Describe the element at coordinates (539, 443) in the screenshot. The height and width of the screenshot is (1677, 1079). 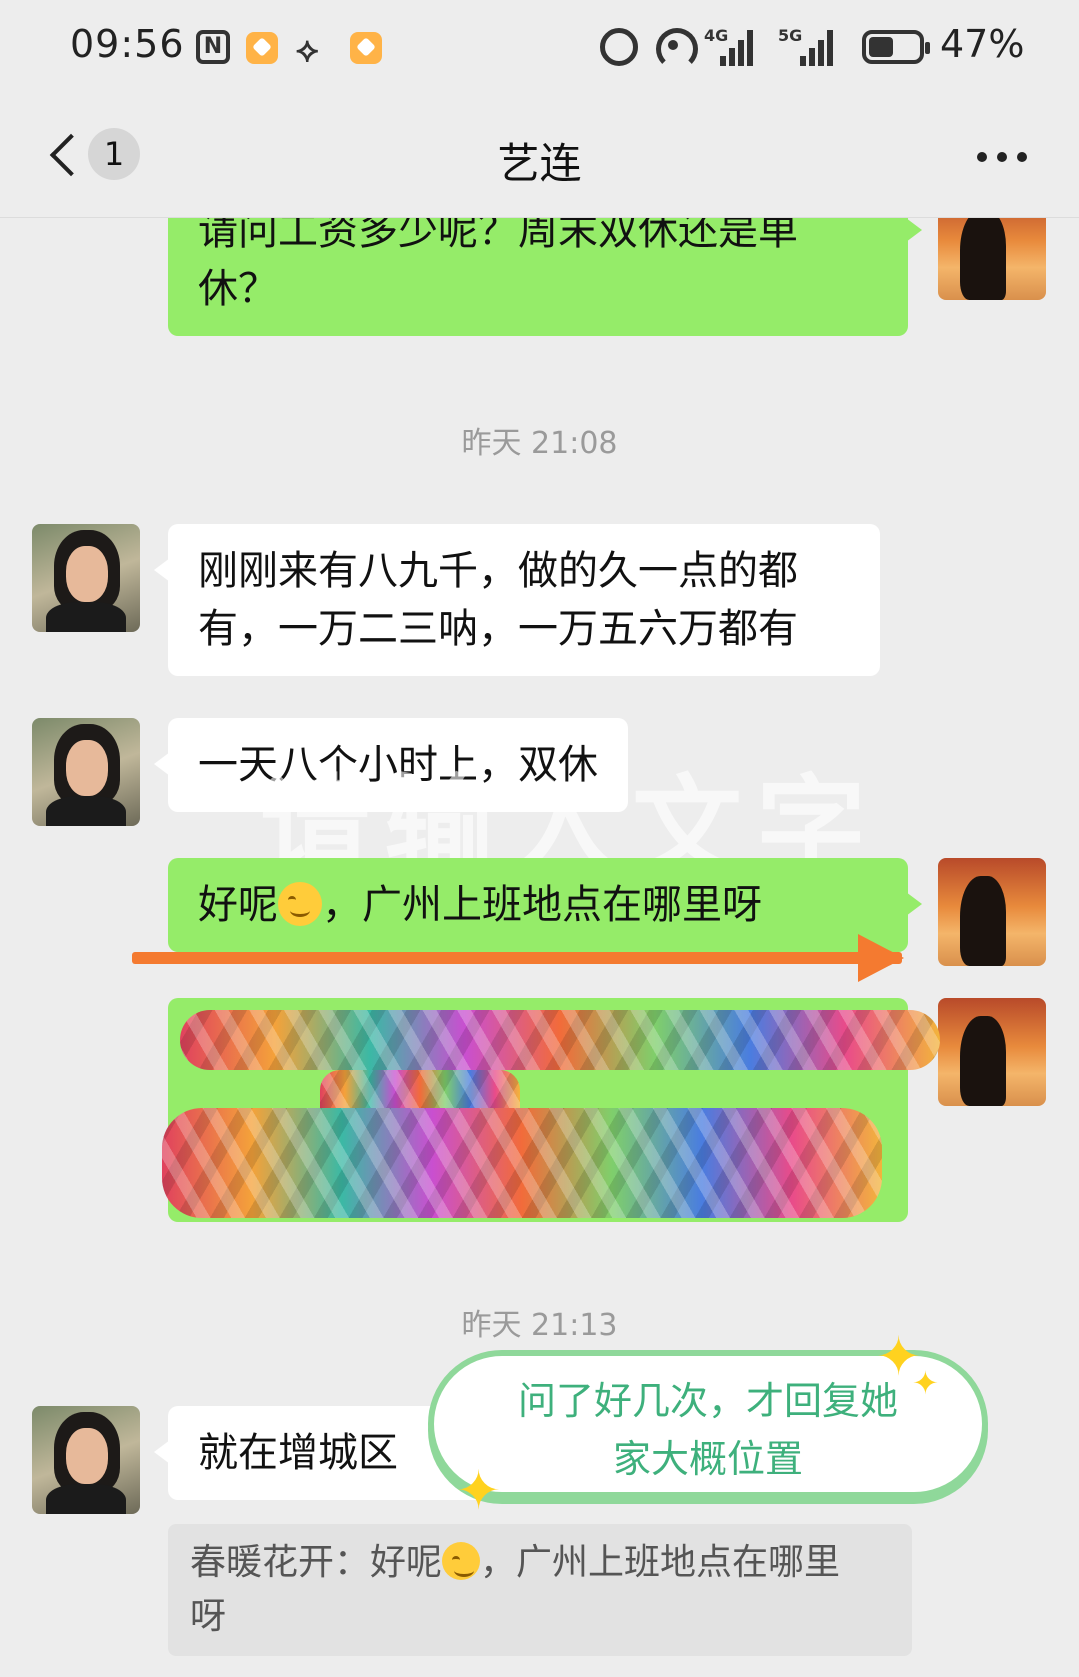
I see `message-timestamp: 昨天 21:08` at that location.